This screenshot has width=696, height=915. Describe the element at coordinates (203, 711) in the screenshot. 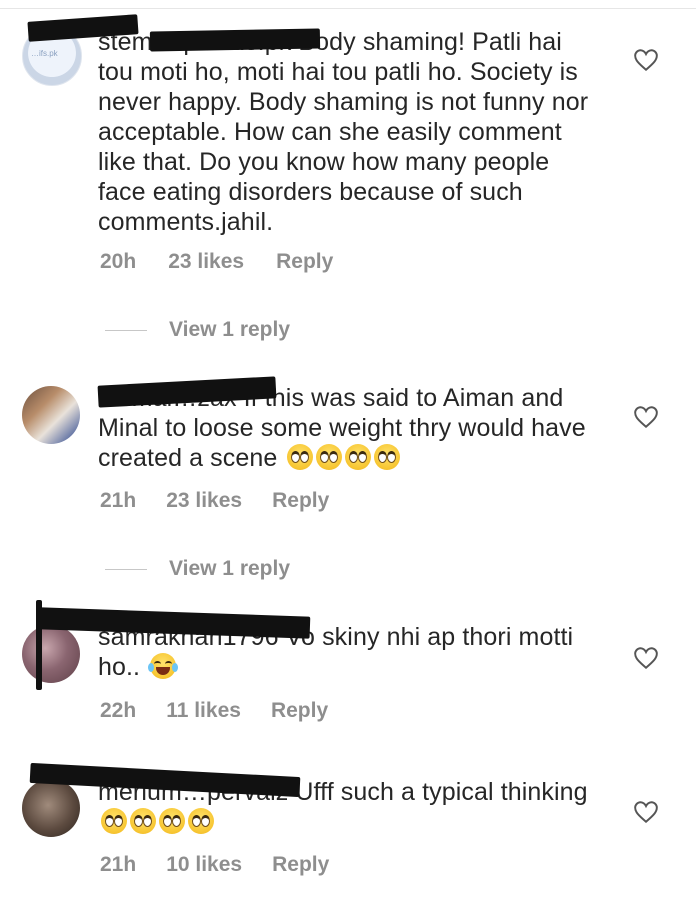

I see `like-count: 11 likes` at that location.